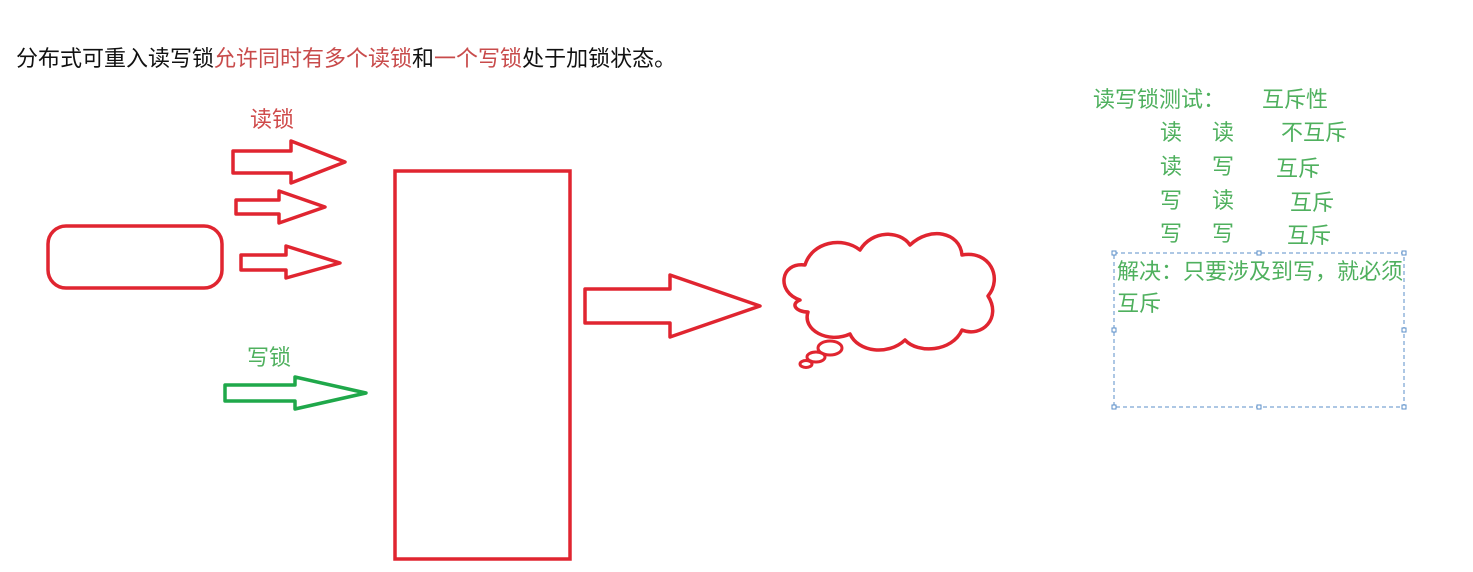  What do you see at coordinates (1404, 407) in the screenshot?
I see `handle-bottom-right` at bounding box center [1404, 407].